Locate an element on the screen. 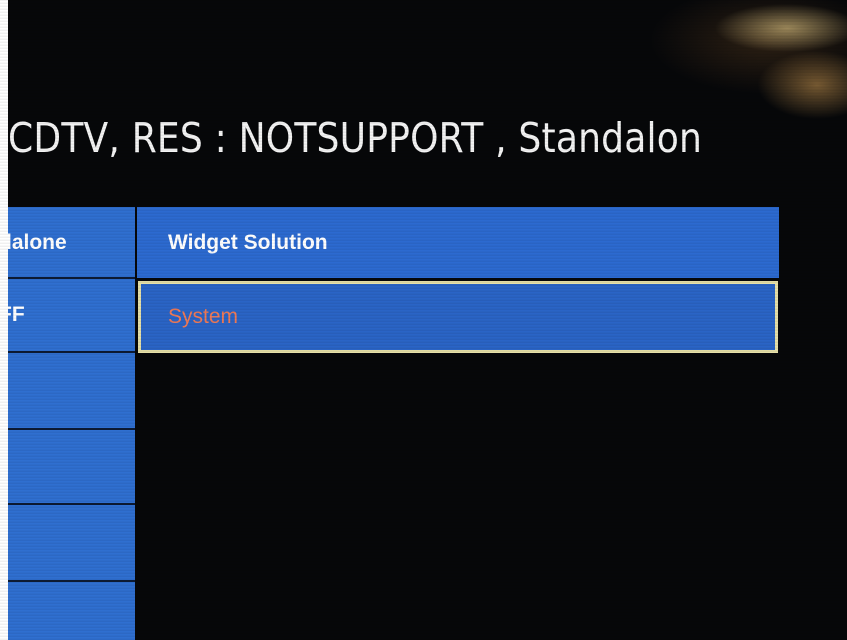 The image size is (847, 640). menu-item-system: System is located at coordinates (458, 317).